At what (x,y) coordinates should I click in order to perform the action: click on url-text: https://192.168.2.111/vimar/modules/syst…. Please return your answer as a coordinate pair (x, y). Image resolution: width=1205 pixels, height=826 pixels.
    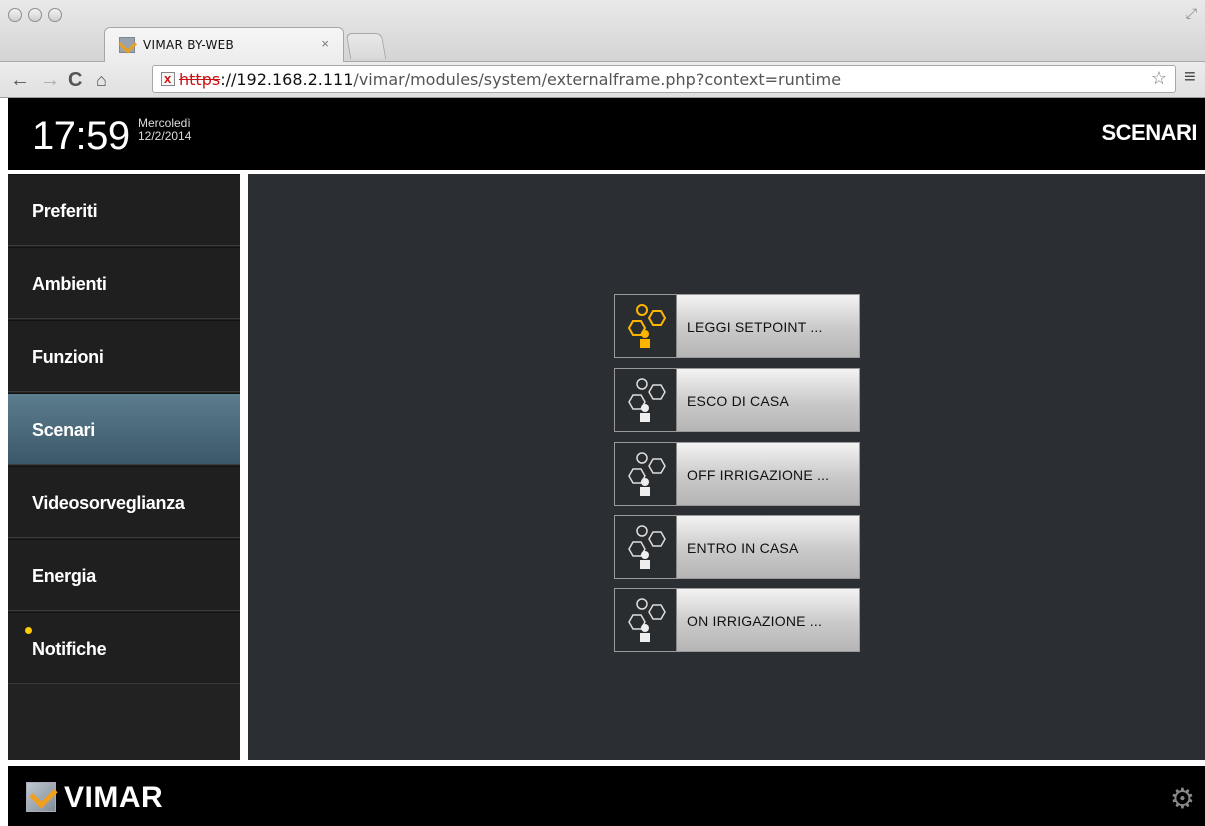
    Looking at the image, I should click on (510, 79).